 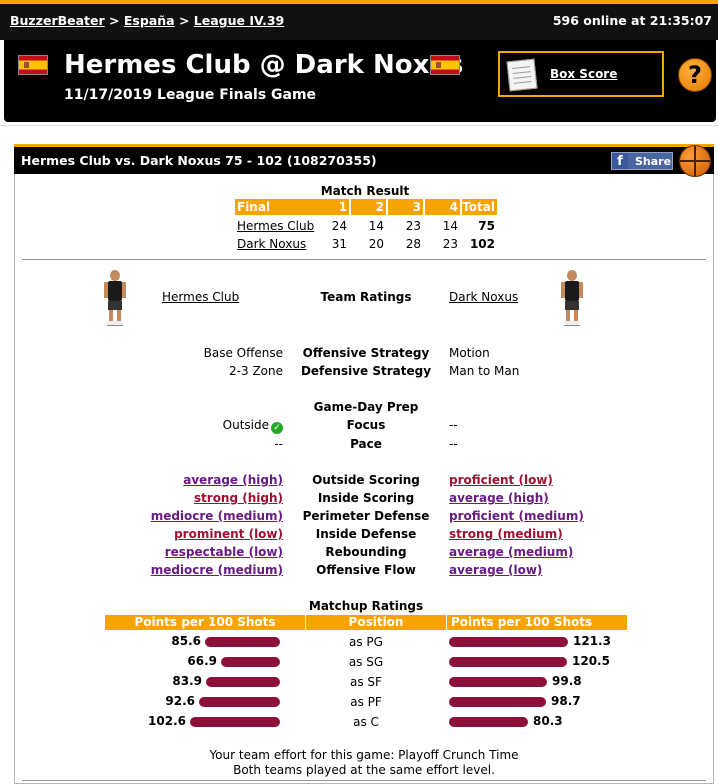 I want to click on matchup-header-position: Position, so click(x=376, y=622).